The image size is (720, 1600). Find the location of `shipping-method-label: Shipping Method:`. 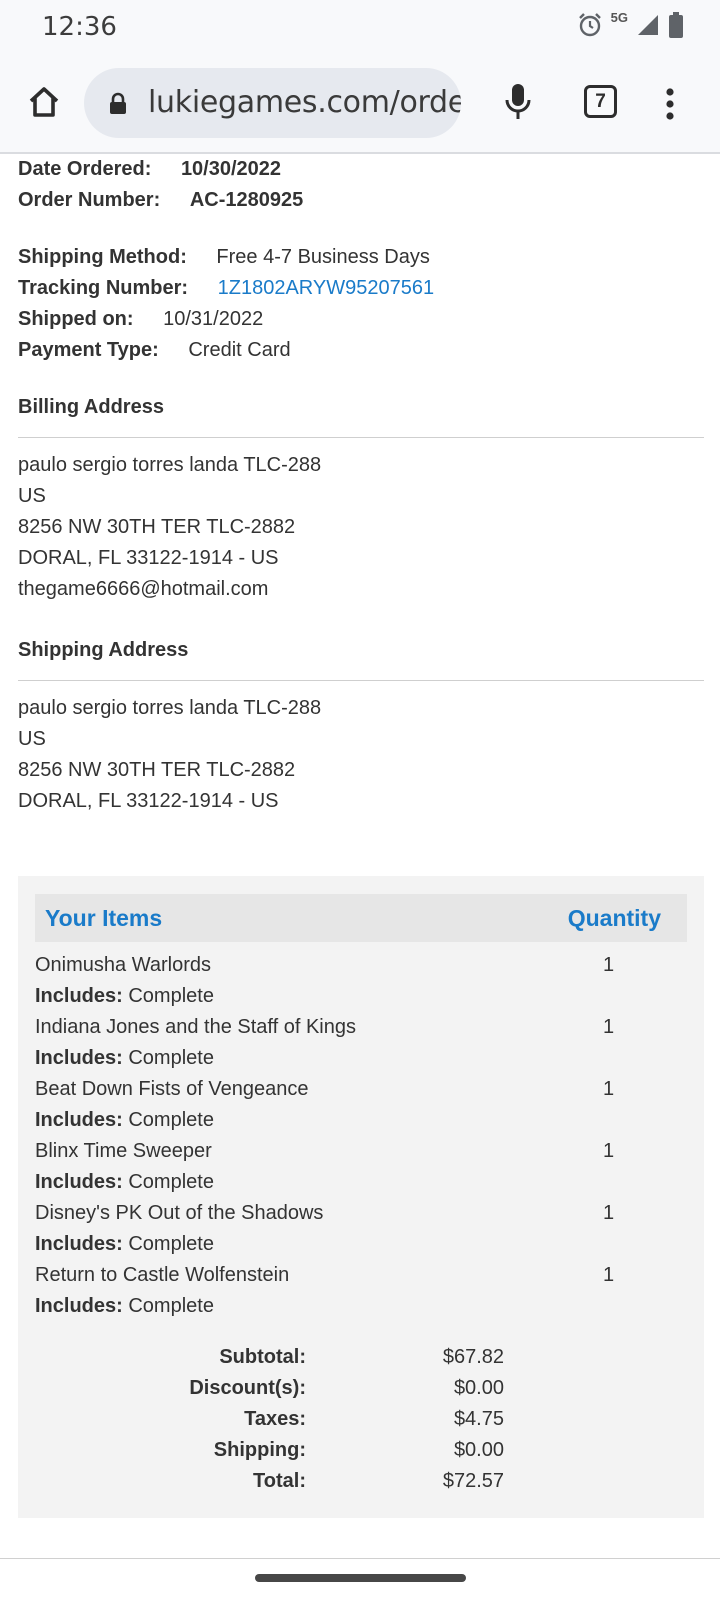

shipping-method-label: Shipping Method: is located at coordinates (102, 257).